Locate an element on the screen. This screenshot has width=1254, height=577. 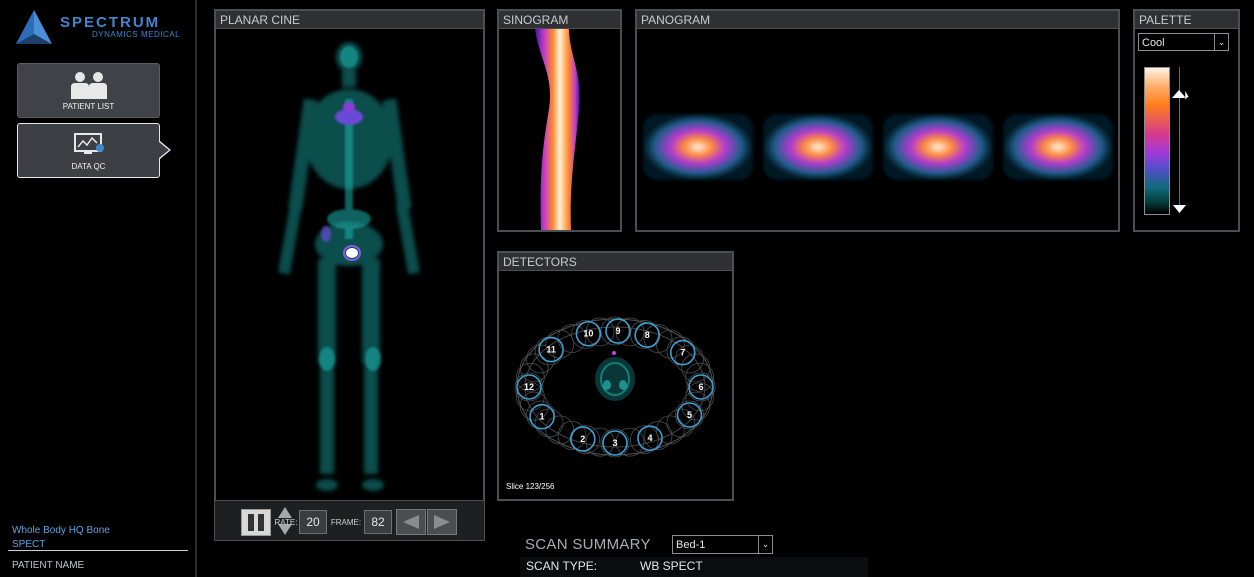
detectors-panel: DETECTORS 1 2 3 4 5 6 7 8 9 10 11 12 Slice 123/256 is located at coordinates (615, 376).